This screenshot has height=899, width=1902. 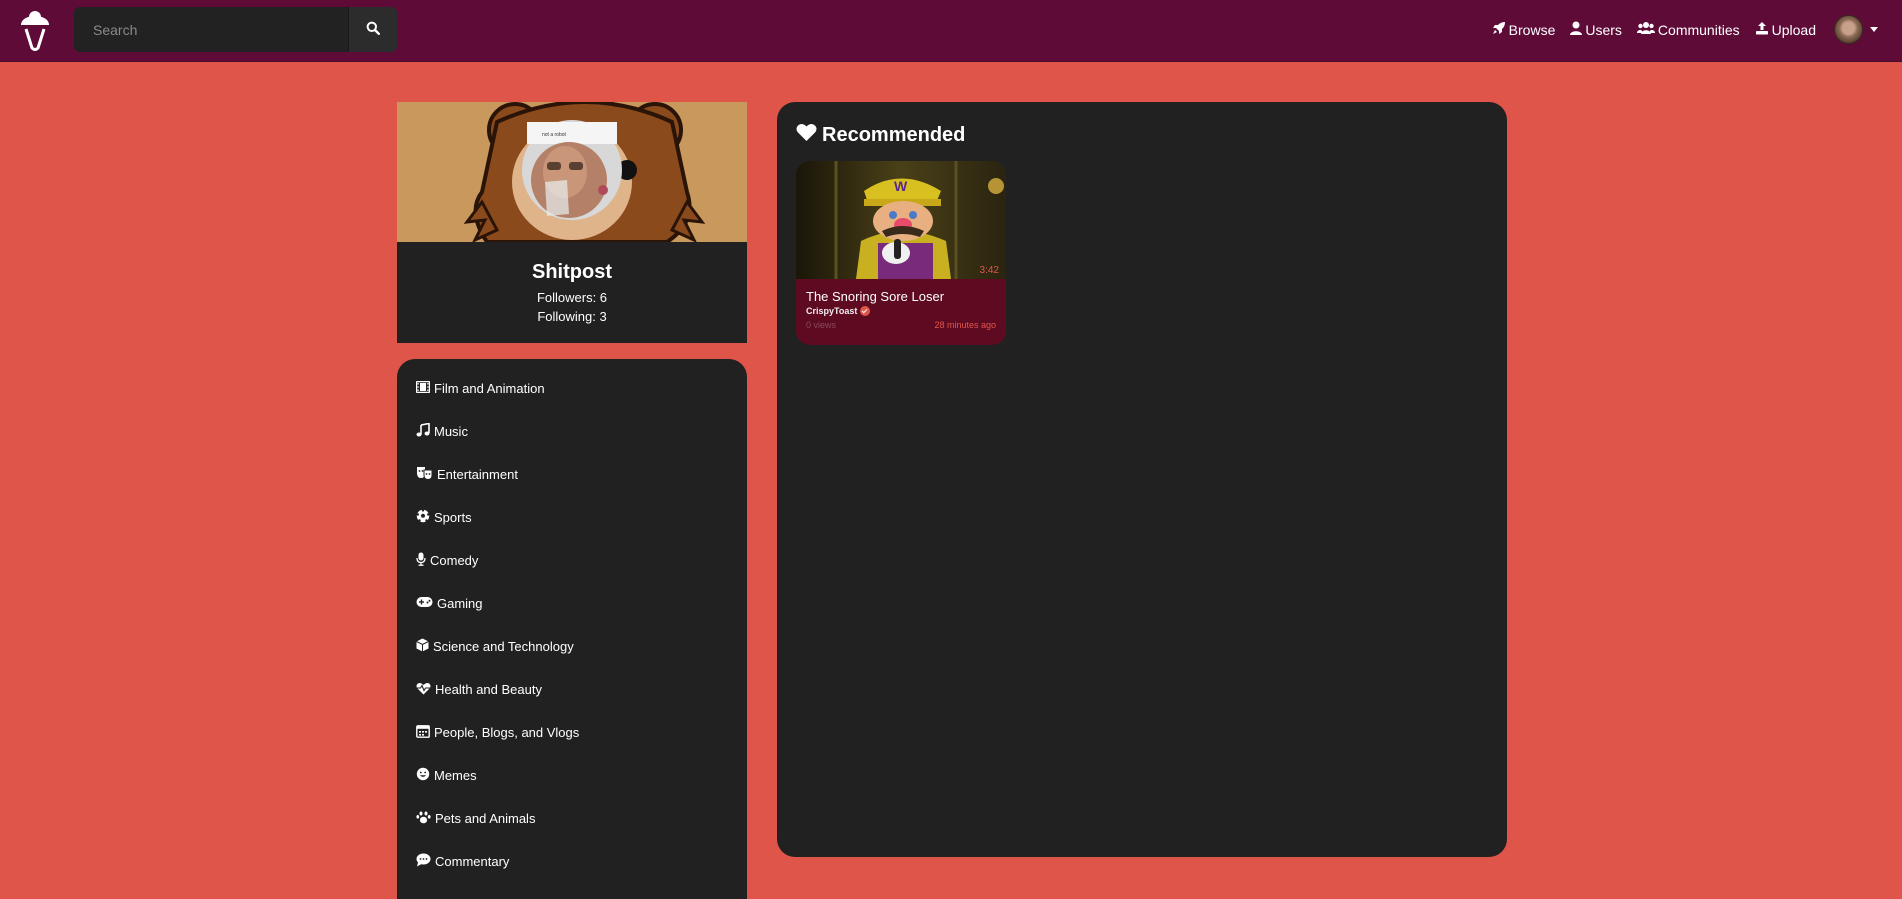 I want to click on profile-name: Shitpost, so click(x=572, y=272).